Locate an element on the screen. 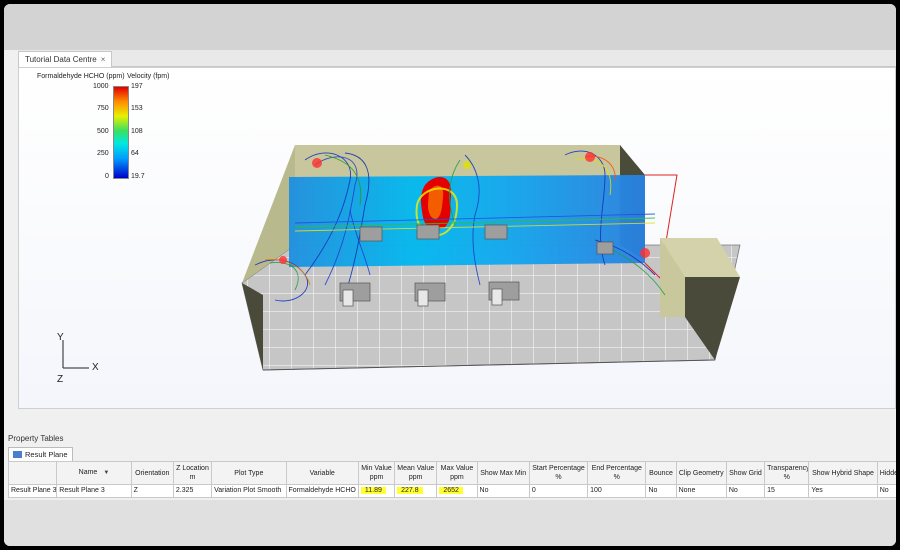  column-header: Plot Type is located at coordinates (249, 473).